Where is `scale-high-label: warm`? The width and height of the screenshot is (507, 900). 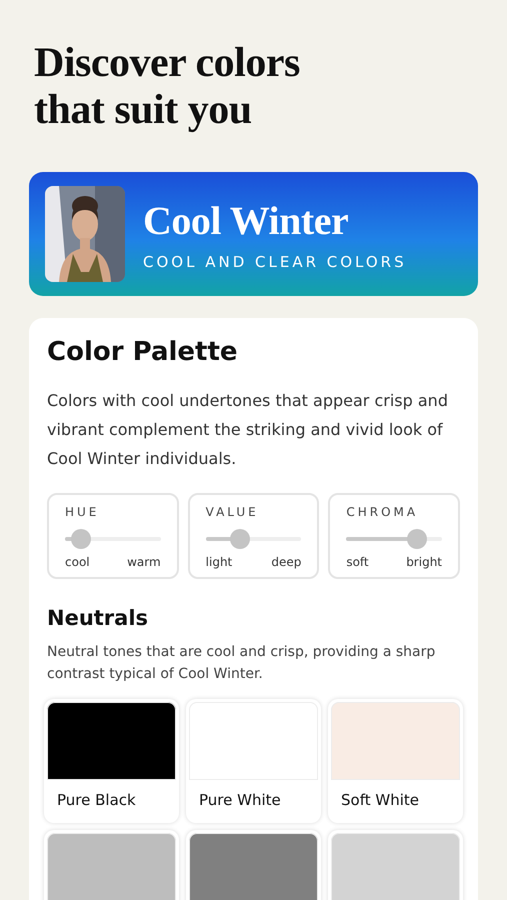 scale-high-label: warm is located at coordinates (144, 562).